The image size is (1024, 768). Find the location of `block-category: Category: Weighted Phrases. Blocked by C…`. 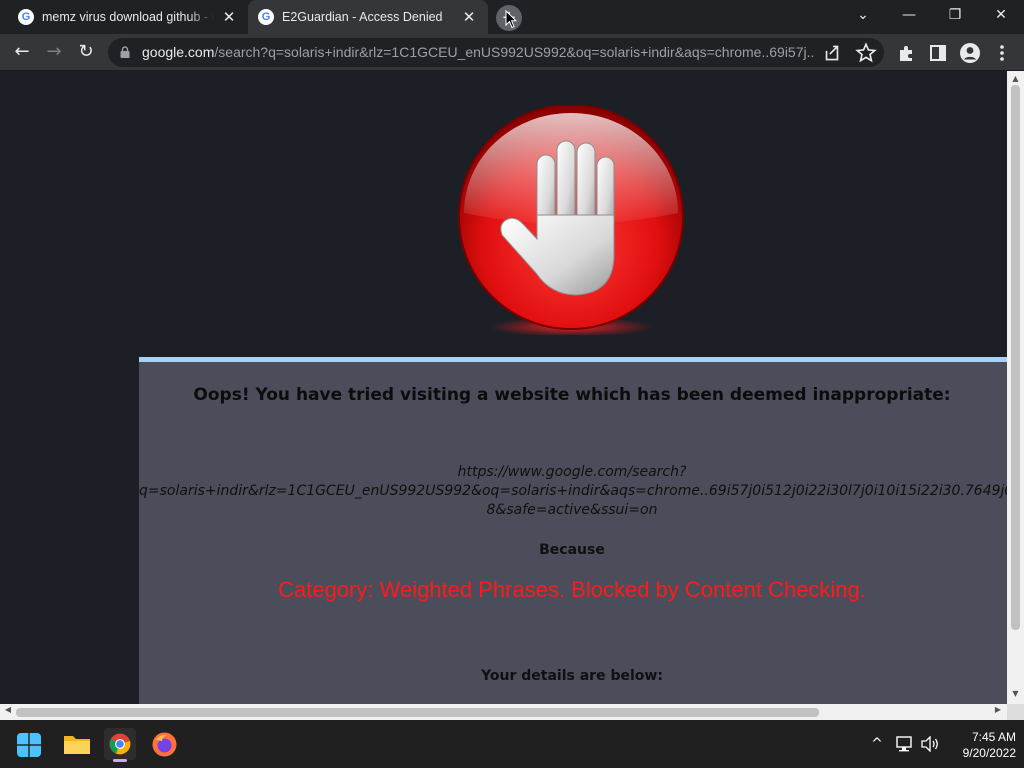

block-category: Category: Weighted Phrases. Blocked by C… is located at coordinates (572, 589).